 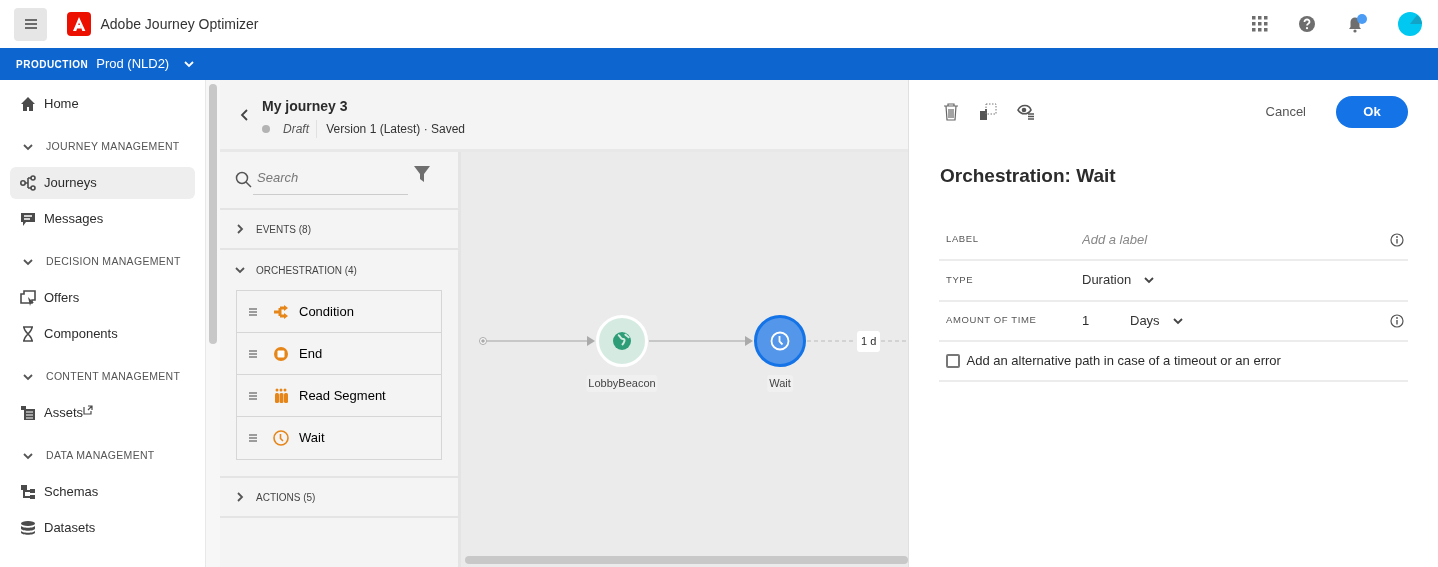 What do you see at coordinates (102, 219) in the screenshot?
I see `sidebar-item: Messages` at bounding box center [102, 219].